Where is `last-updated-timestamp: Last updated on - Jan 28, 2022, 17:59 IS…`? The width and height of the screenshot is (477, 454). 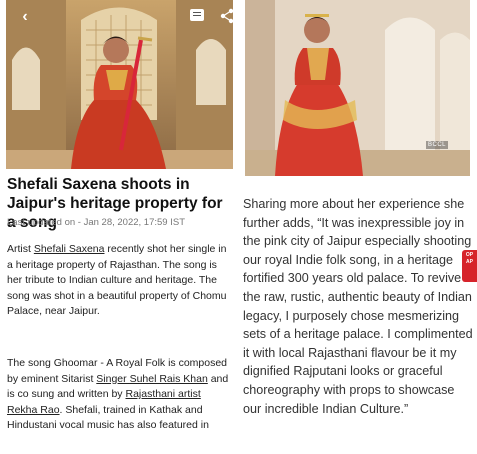
last-updated-timestamp: Last updated on - Jan 28, 2022, 17:59 IS… is located at coordinates (96, 222).